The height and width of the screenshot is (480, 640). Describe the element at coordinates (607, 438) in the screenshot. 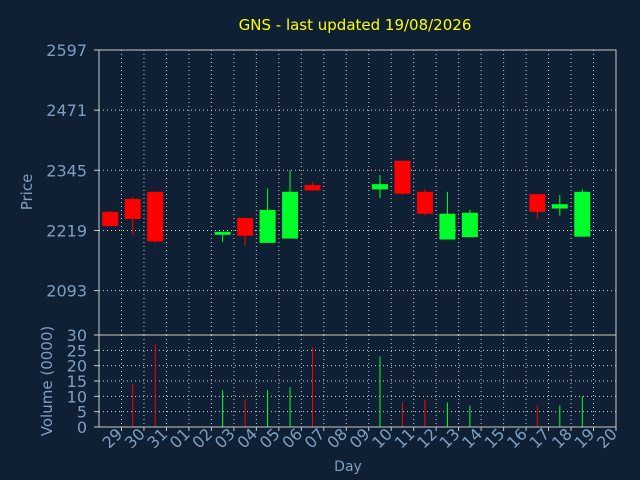

I see `x-tick-label: 20` at that location.